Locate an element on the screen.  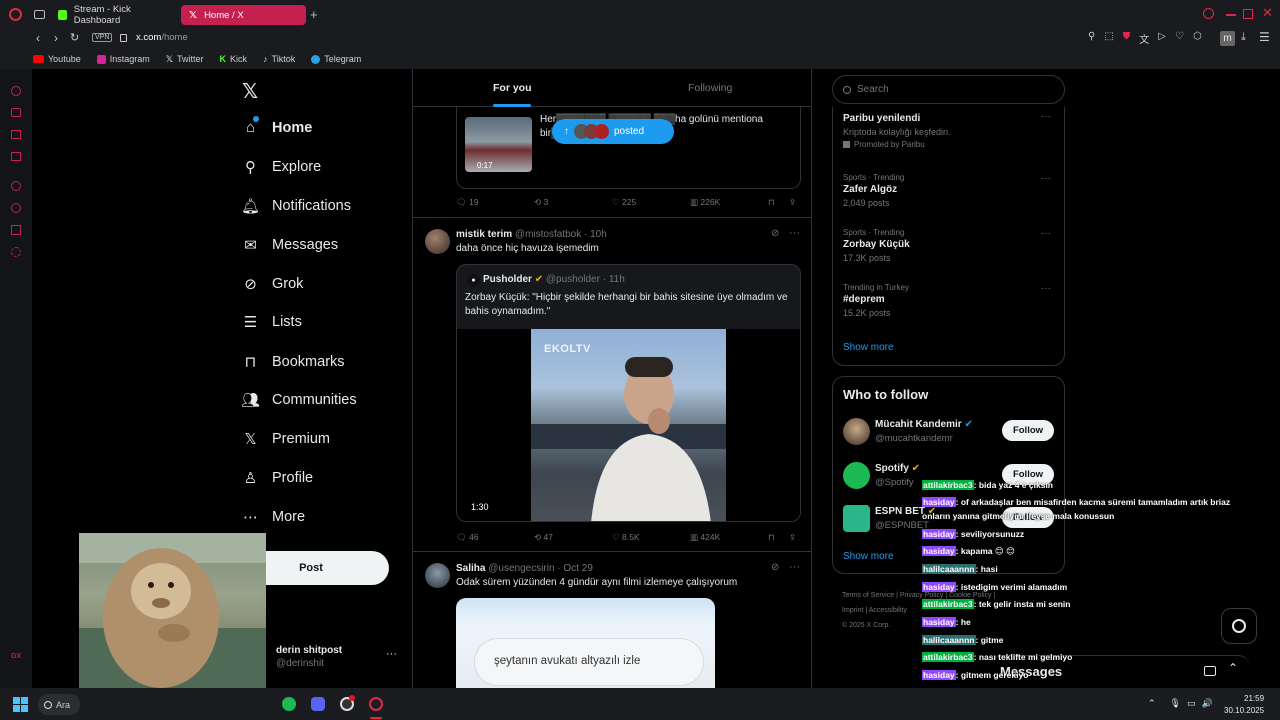
nav-item-home: ⌂ Home is located at coordinates (277, 127).